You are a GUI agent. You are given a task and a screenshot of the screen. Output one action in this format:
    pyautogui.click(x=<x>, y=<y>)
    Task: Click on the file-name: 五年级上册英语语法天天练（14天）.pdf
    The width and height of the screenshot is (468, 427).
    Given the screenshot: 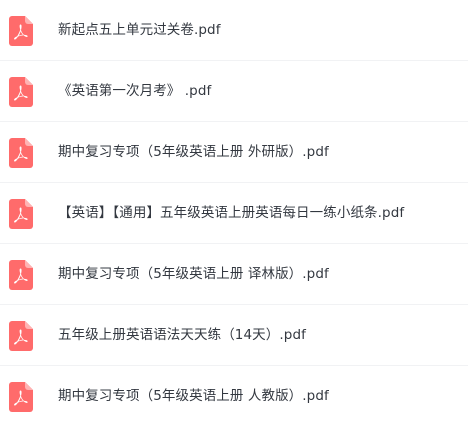 What is the action you would take?
    pyautogui.click(x=182, y=335)
    